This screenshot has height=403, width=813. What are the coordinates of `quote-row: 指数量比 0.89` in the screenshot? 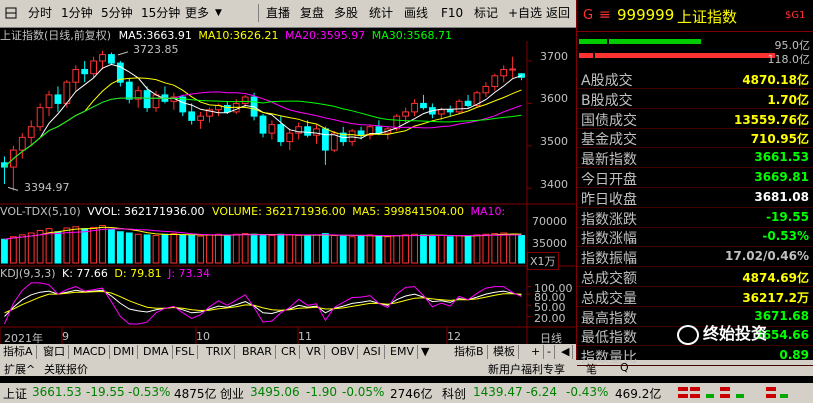 It's located at (695, 356).